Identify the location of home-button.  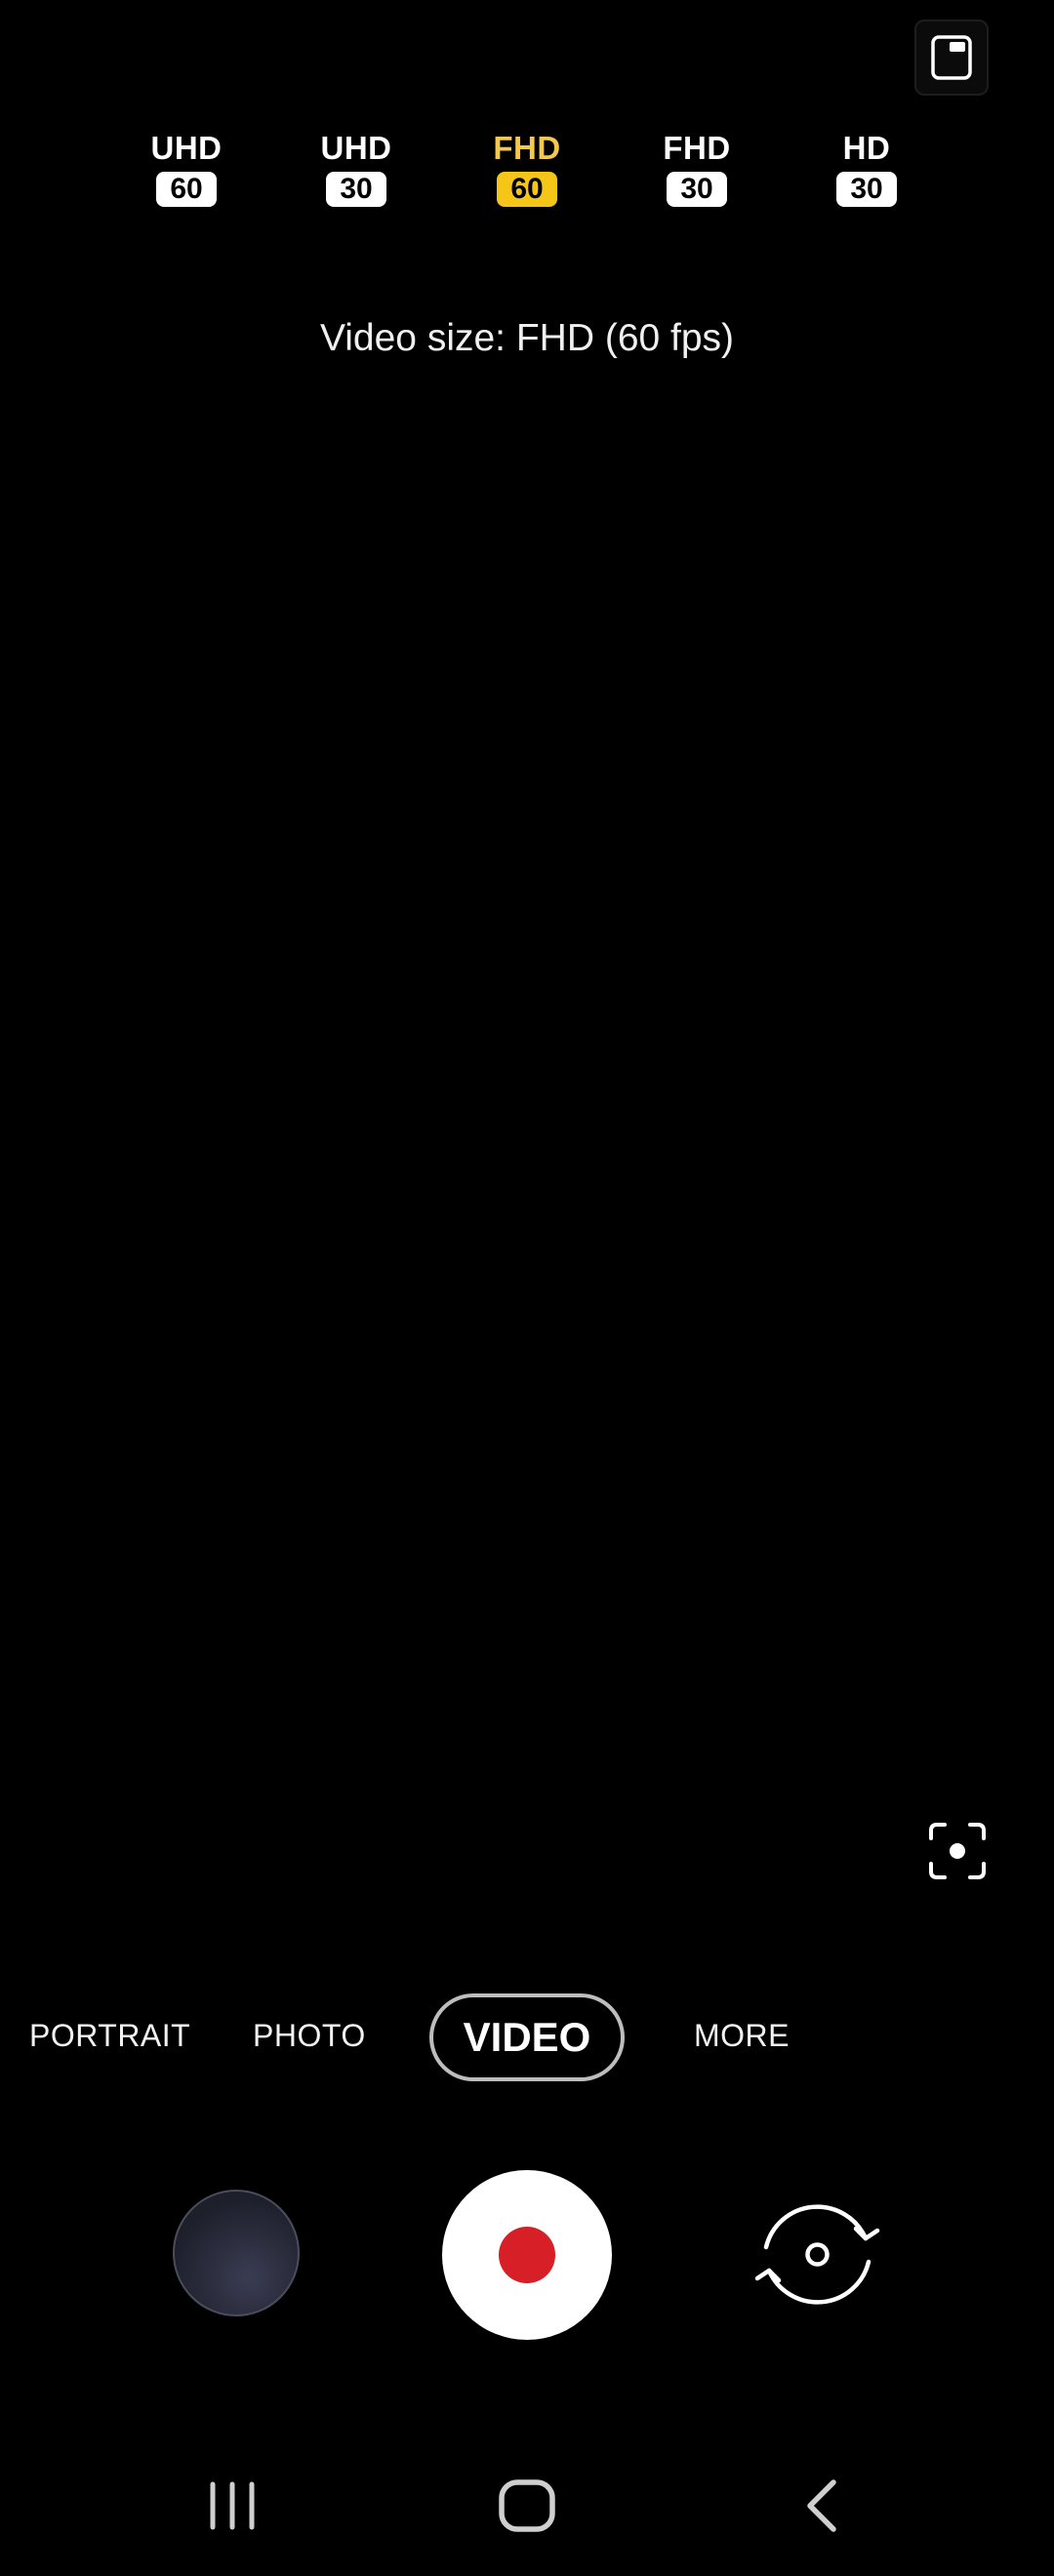
(527, 2508).